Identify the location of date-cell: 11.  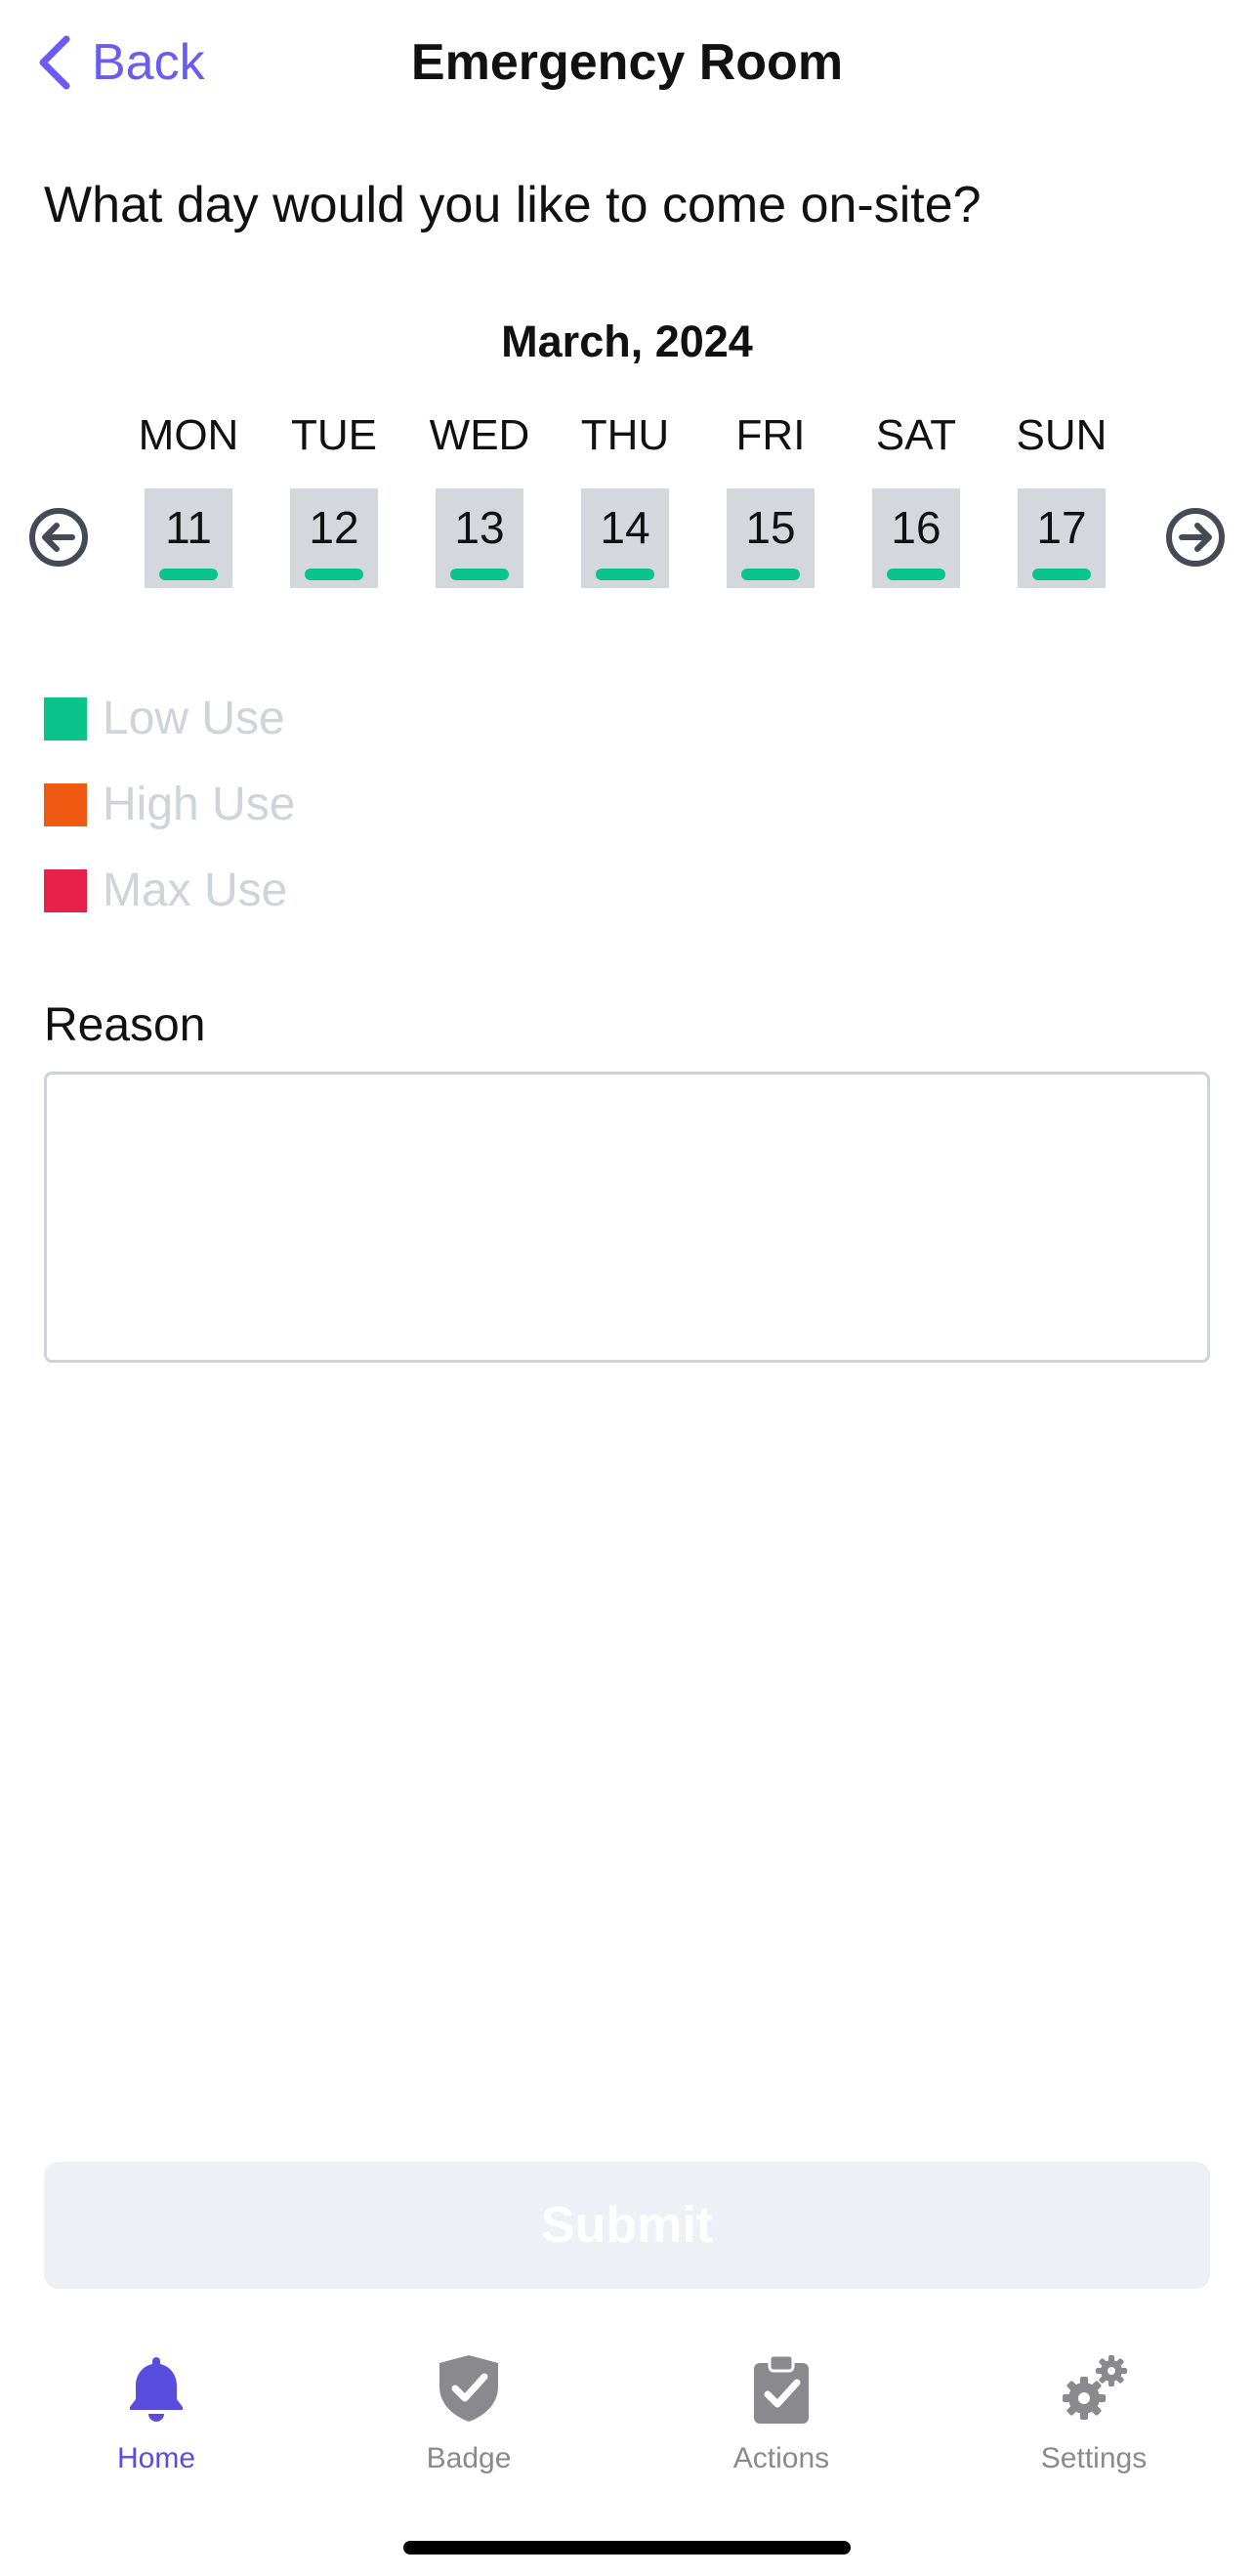
(188, 538).